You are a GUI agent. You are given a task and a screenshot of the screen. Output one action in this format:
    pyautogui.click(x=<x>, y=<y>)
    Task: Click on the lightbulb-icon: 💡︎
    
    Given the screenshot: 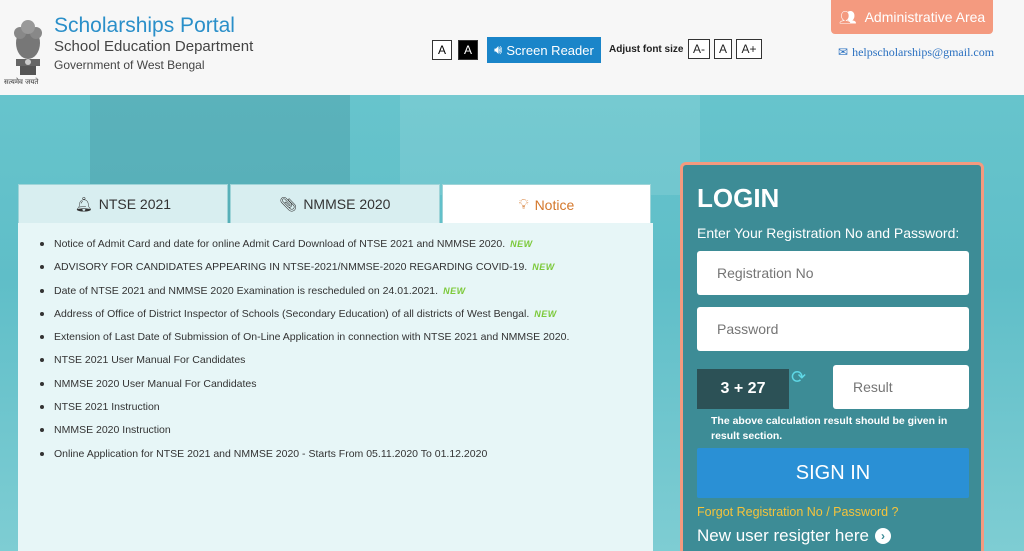 What is the action you would take?
    pyautogui.click(x=523, y=204)
    